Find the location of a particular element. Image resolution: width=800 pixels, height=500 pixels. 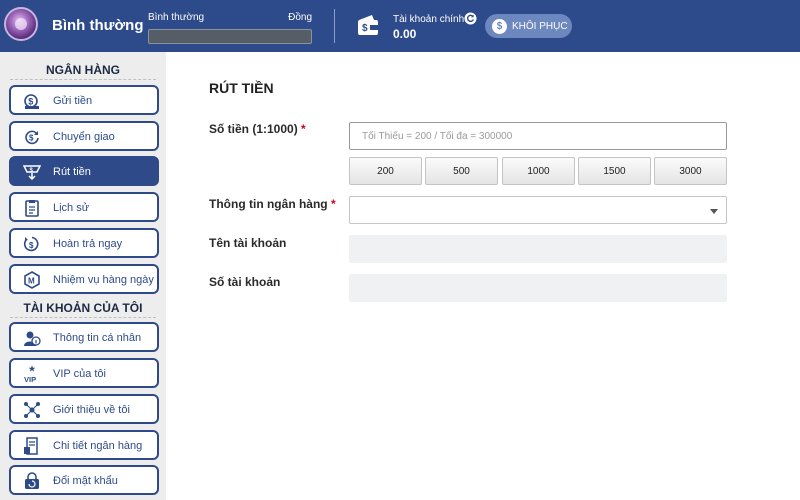

vip-icon: VIP is located at coordinates (30, 374).